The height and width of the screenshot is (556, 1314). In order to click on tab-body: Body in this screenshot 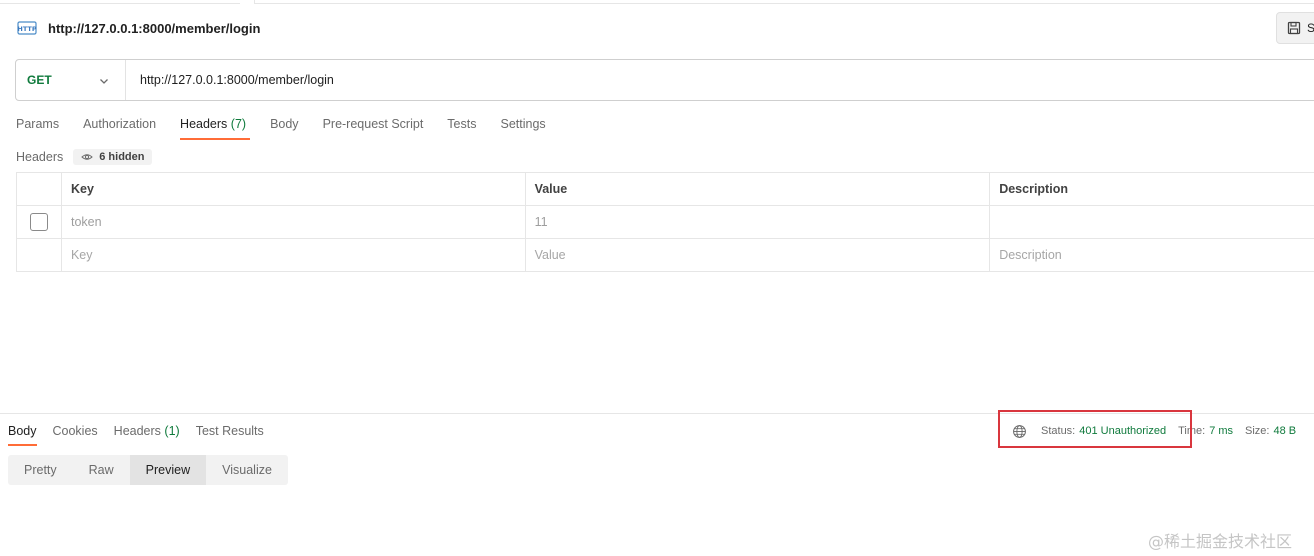, I will do `click(284, 128)`.